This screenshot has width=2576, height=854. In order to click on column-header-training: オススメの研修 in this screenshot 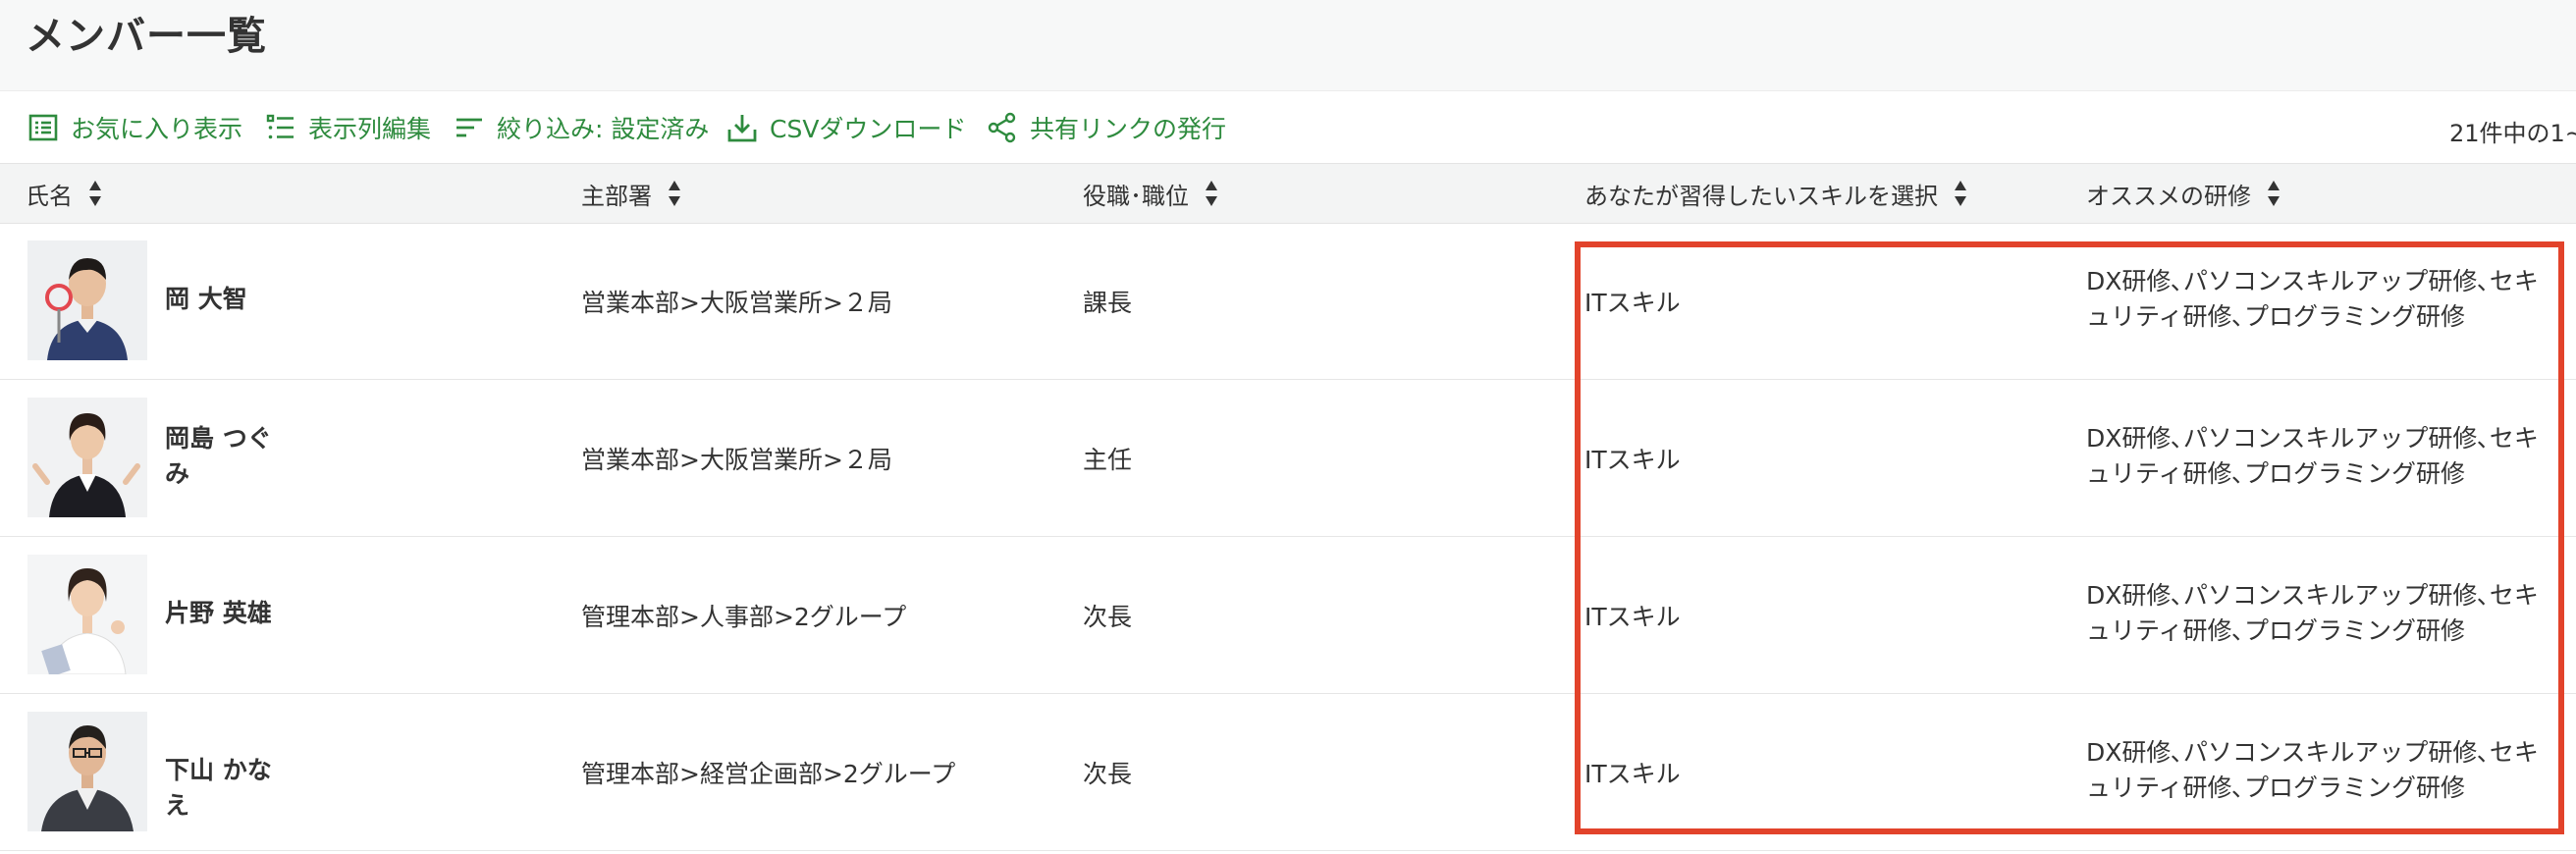, I will do `click(2183, 194)`.